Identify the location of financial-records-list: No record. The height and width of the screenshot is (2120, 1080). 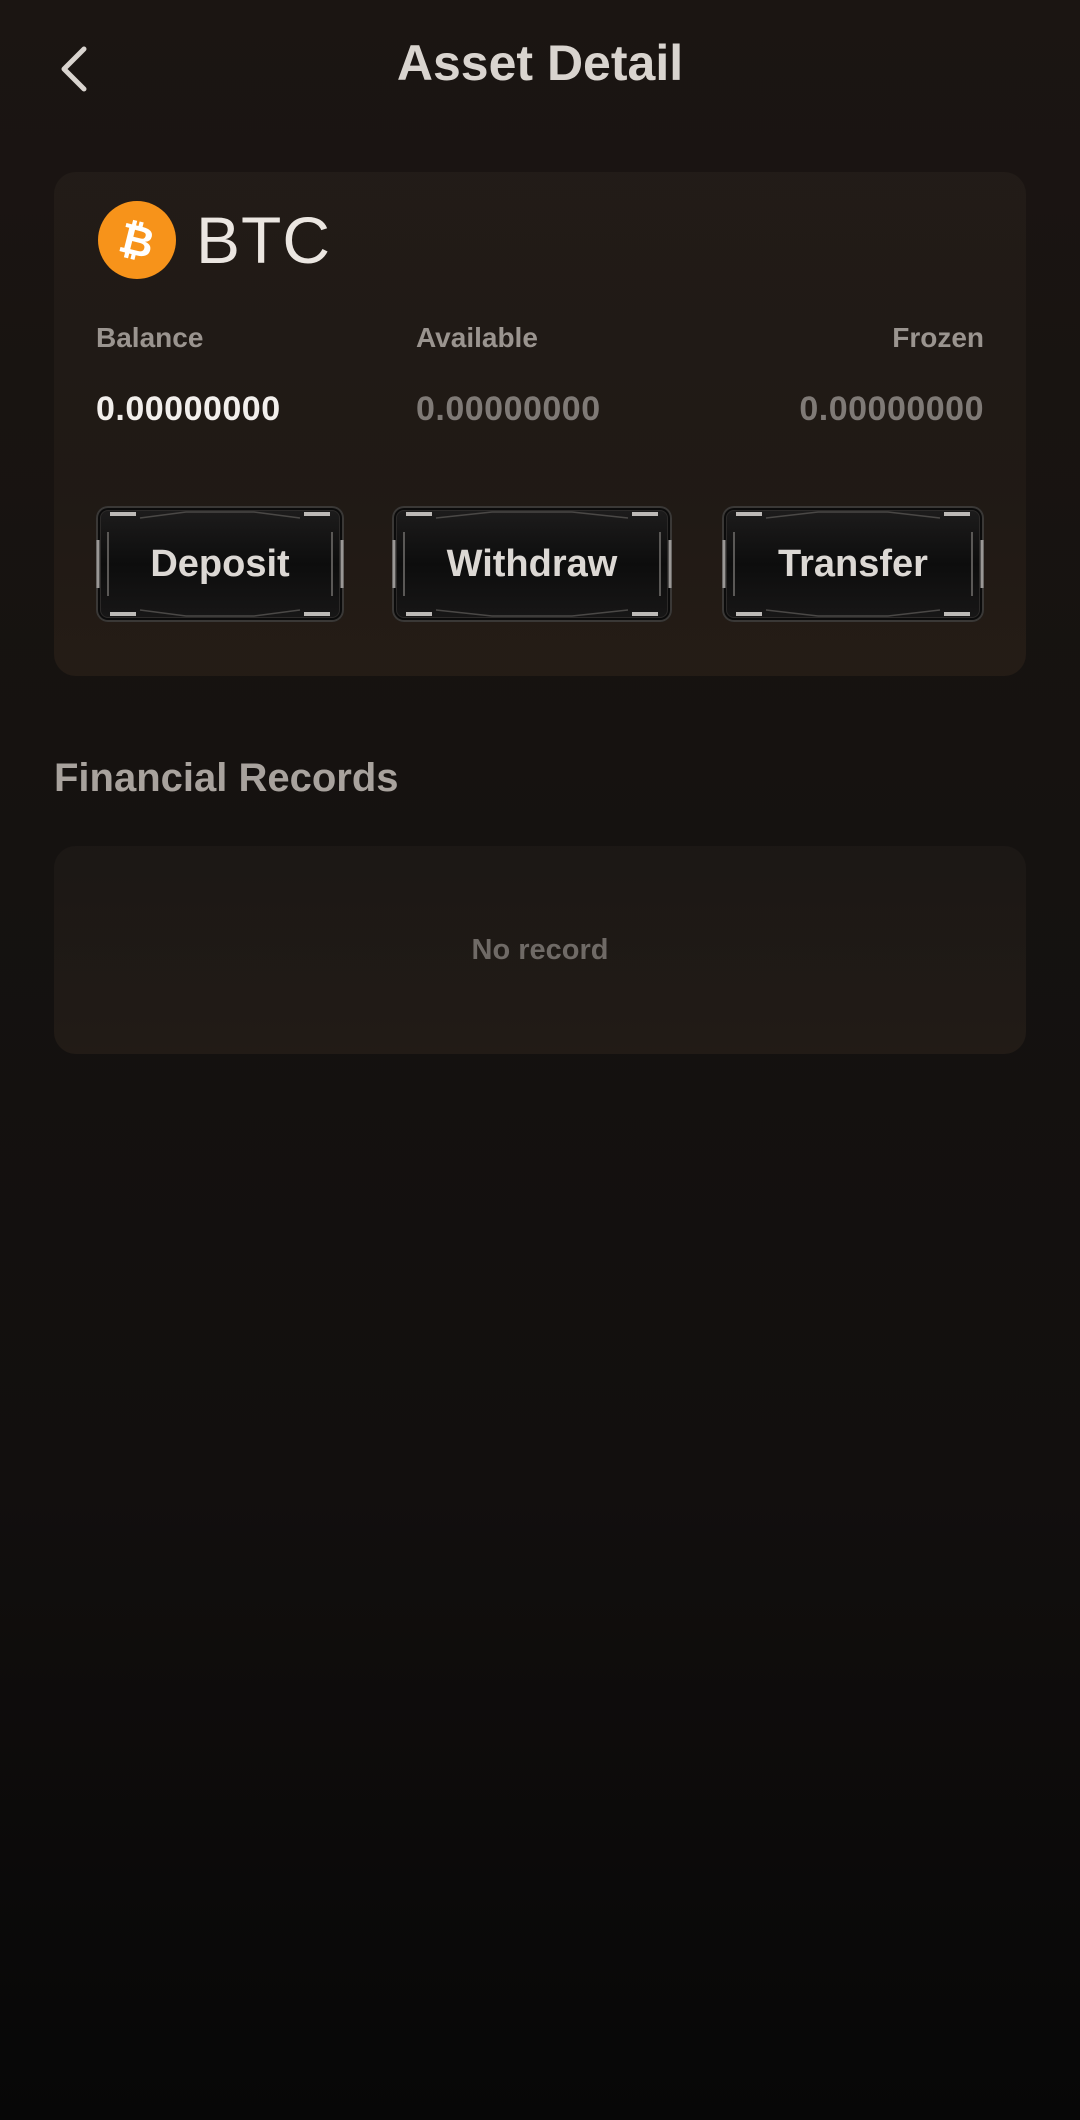
(540, 950).